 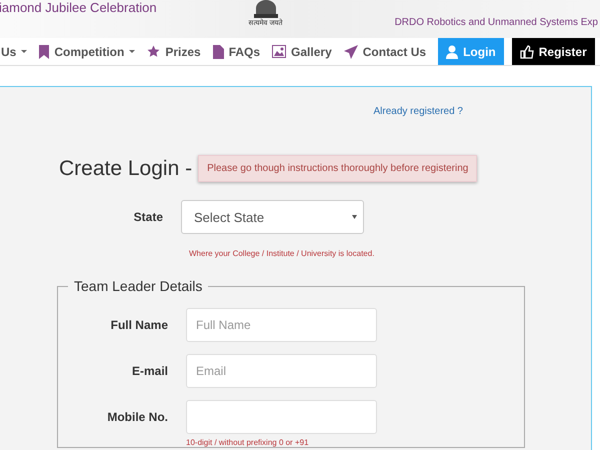 What do you see at coordinates (281, 325) in the screenshot?
I see `input-field: Full Name` at bounding box center [281, 325].